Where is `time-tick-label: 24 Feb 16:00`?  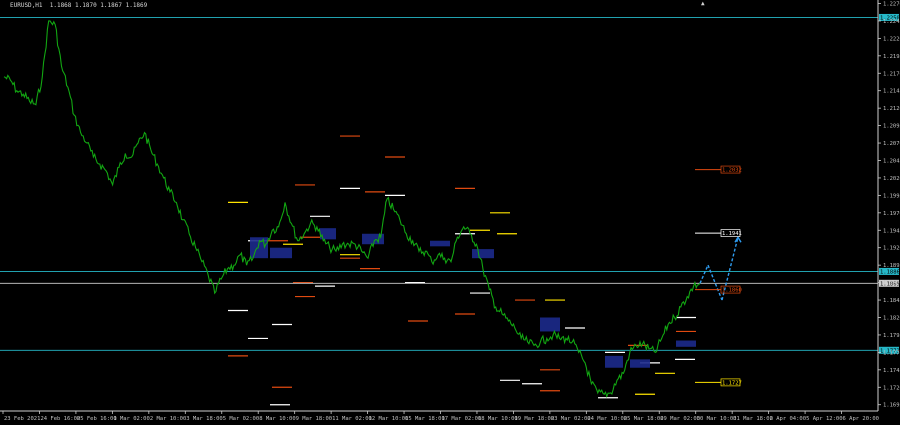 time-tick-label: 24 Feb 16:00 is located at coordinates (60, 419).